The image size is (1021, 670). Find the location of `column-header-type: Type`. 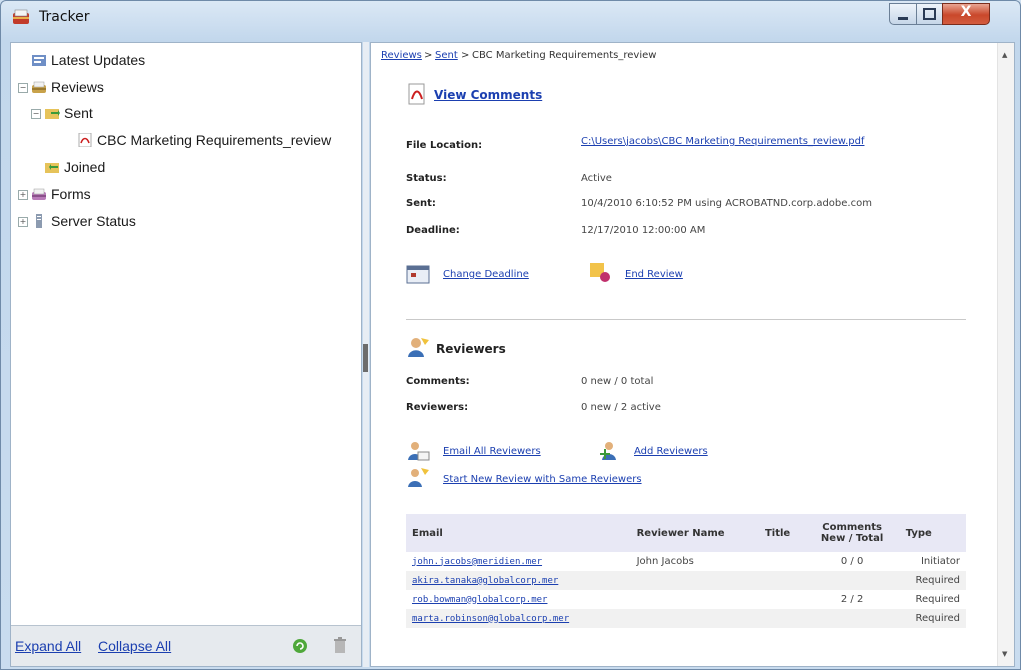

column-header-type: Type is located at coordinates (932, 533).